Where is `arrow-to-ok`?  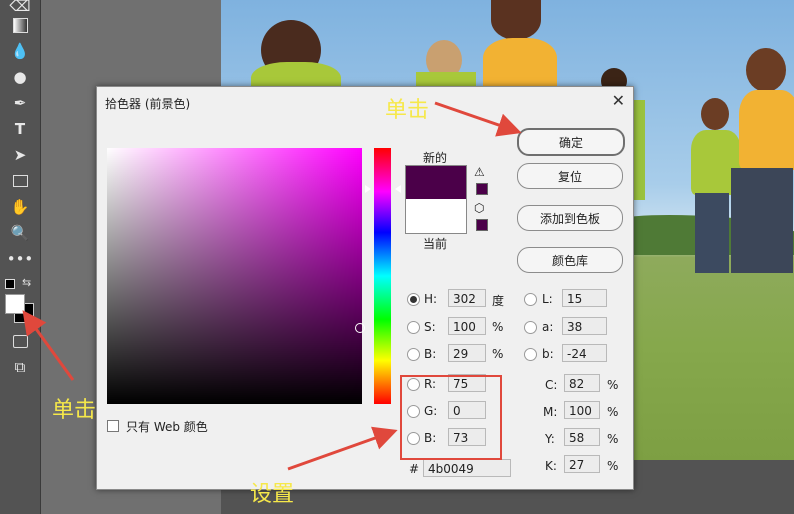 arrow-to-ok is located at coordinates (478, 119).